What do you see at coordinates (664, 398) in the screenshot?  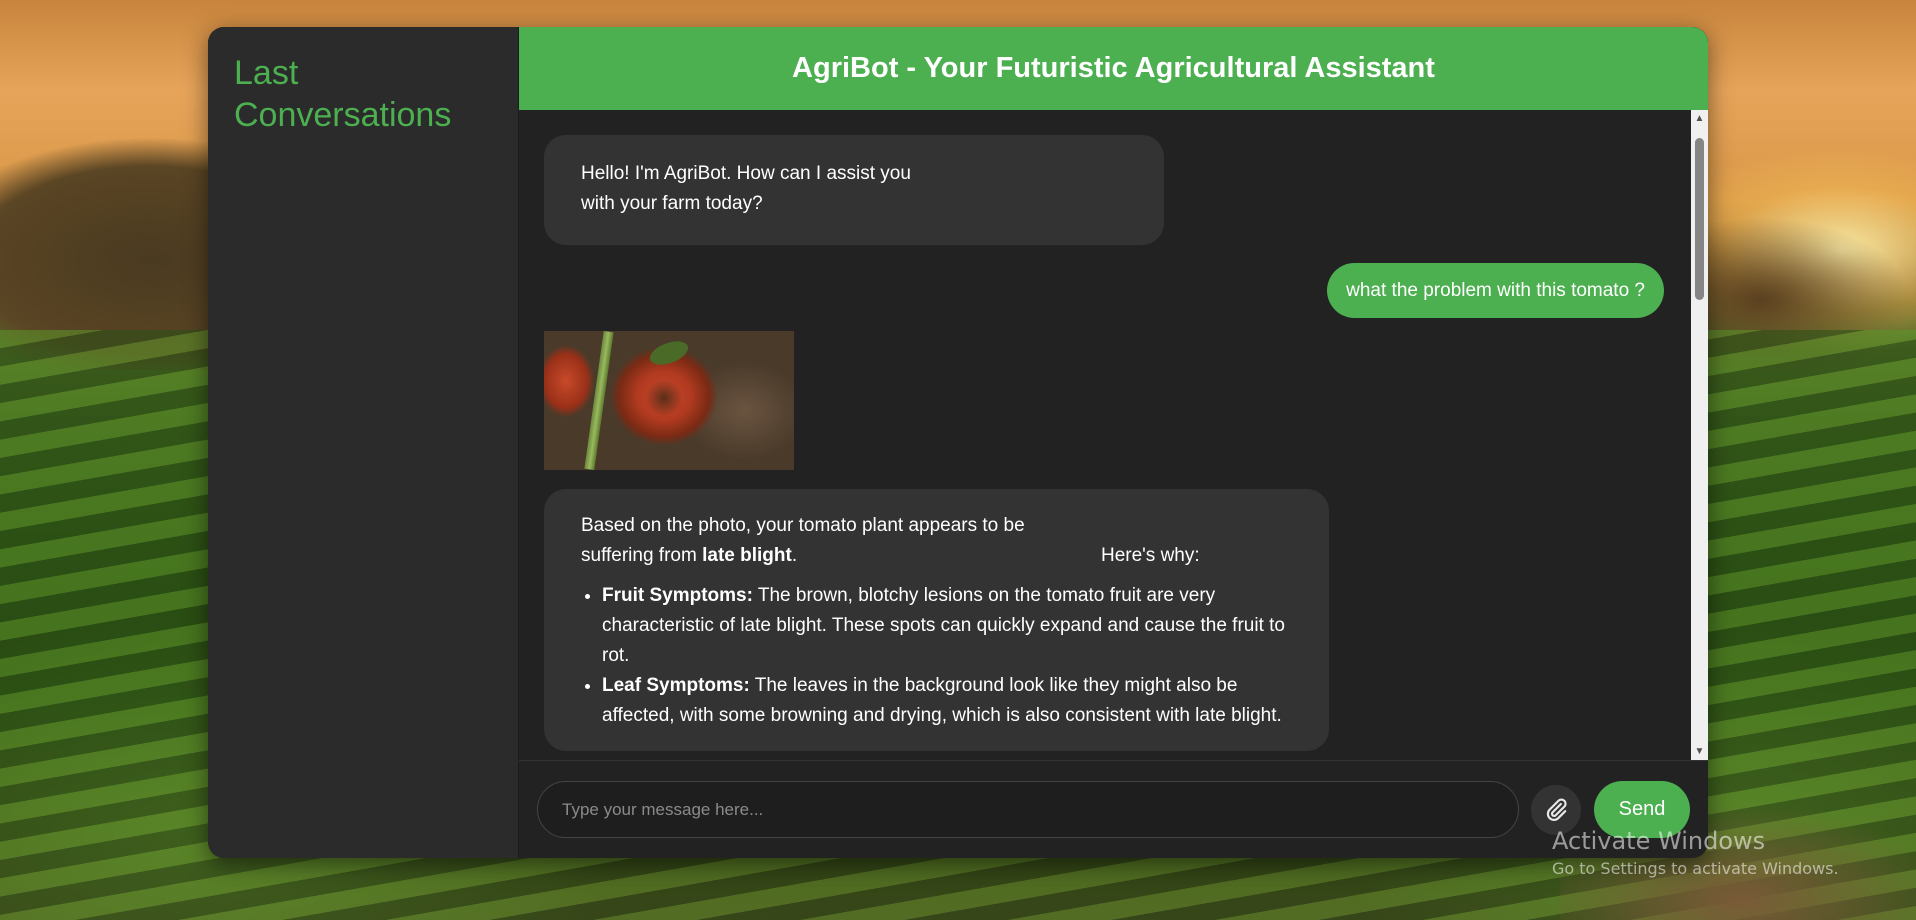 I see `photo-lesion` at bounding box center [664, 398].